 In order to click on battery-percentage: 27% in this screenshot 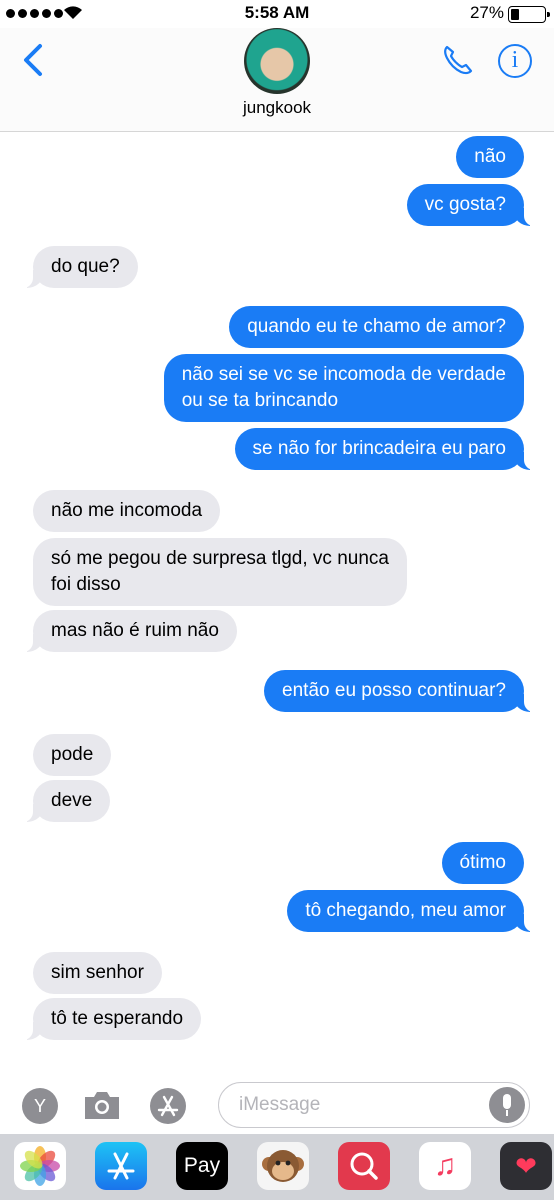, I will do `click(486, 12)`.